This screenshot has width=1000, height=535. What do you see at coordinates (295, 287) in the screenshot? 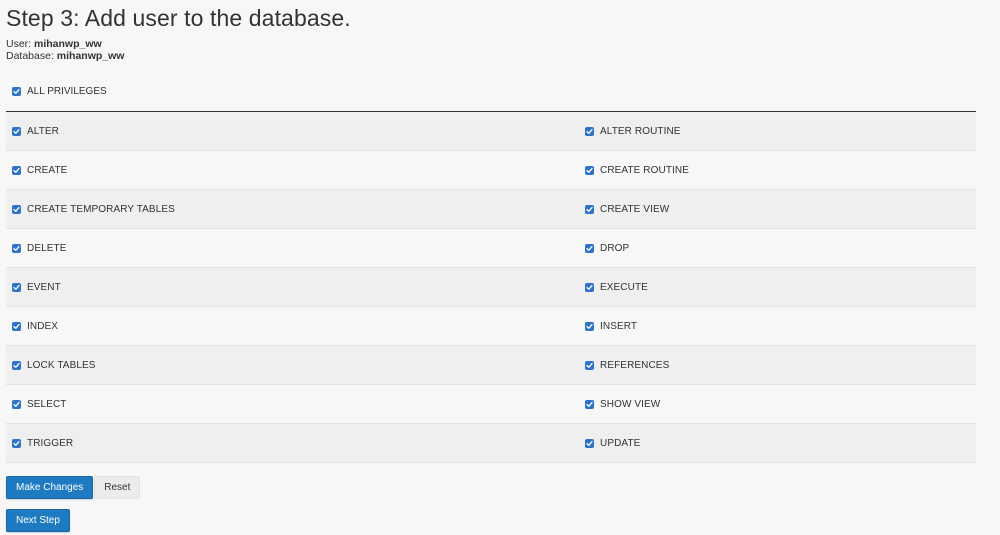
I see `privilege-option: EVENT` at bounding box center [295, 287].